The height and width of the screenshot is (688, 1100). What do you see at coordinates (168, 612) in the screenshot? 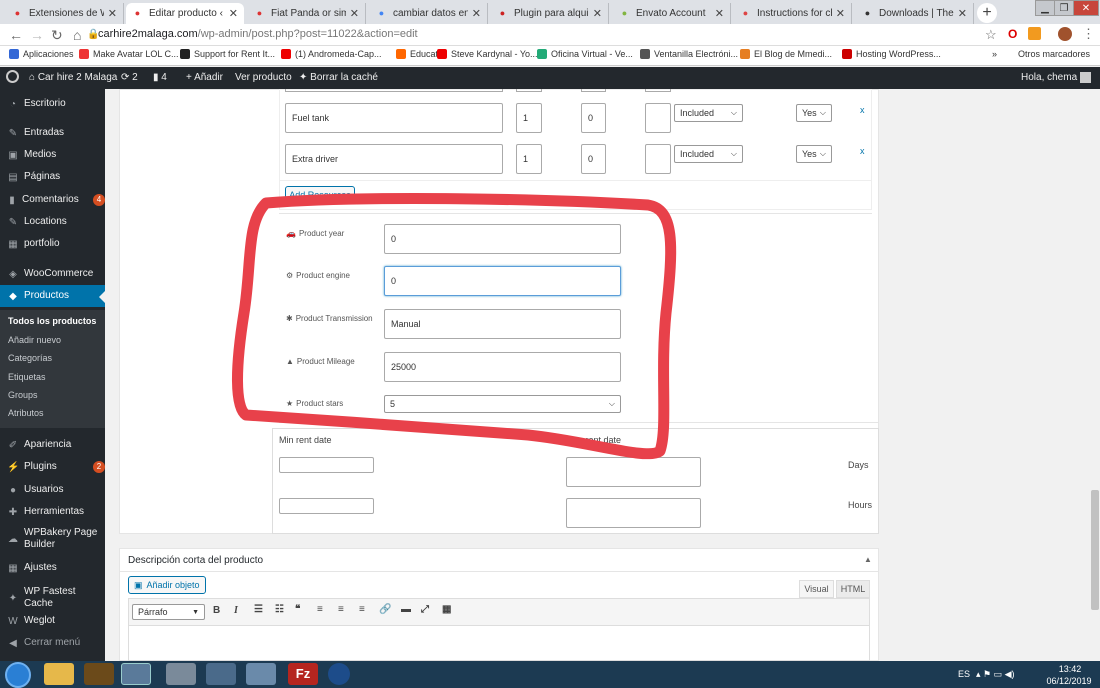
I see `format-select: Párrafo ▼` at bounding box center [168, 612].